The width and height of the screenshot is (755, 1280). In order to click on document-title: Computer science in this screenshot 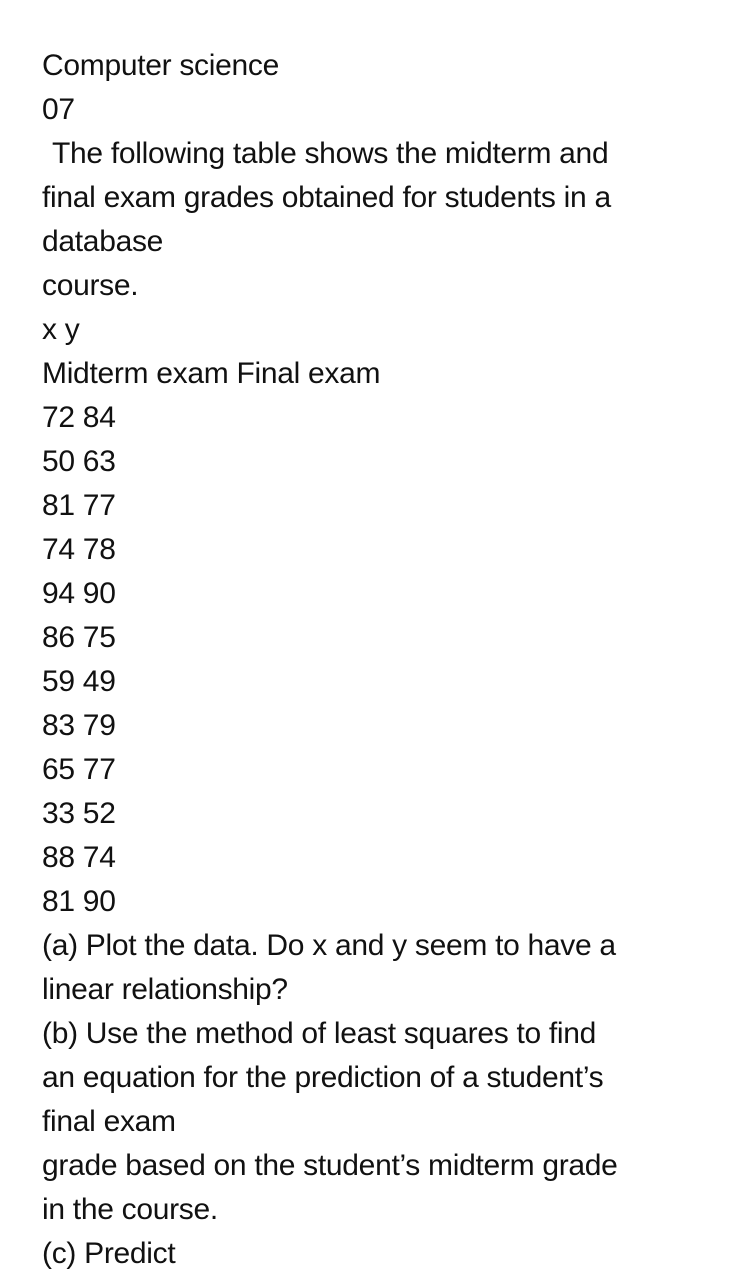, I will do `click(160, 65)`.